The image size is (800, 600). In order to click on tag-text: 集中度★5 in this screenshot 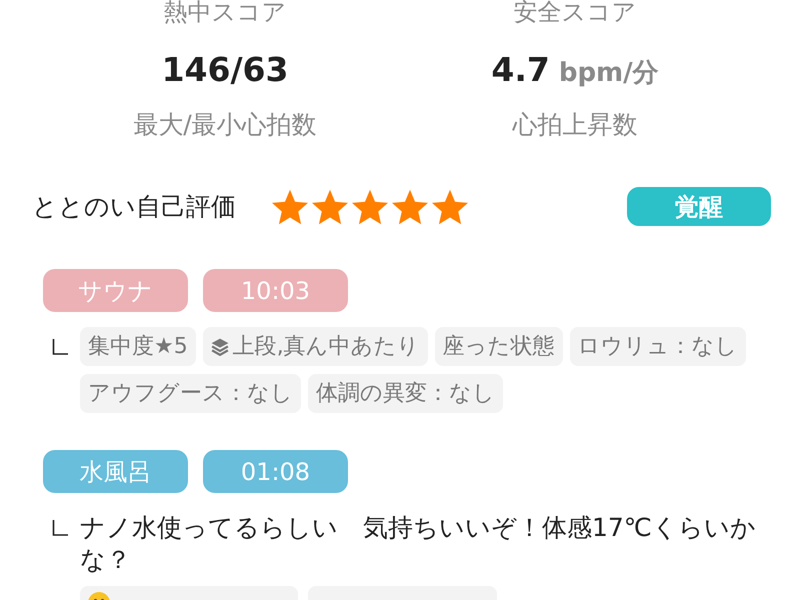, I will do `click(138, 346)`.